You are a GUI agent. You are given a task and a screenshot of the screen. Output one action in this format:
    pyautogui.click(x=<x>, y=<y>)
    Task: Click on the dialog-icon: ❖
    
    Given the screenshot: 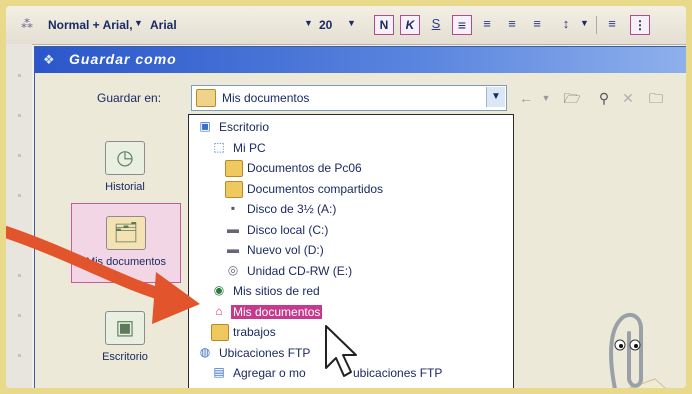 What is the action you would take?
    pyautogui.click(x=49, y=59)
    